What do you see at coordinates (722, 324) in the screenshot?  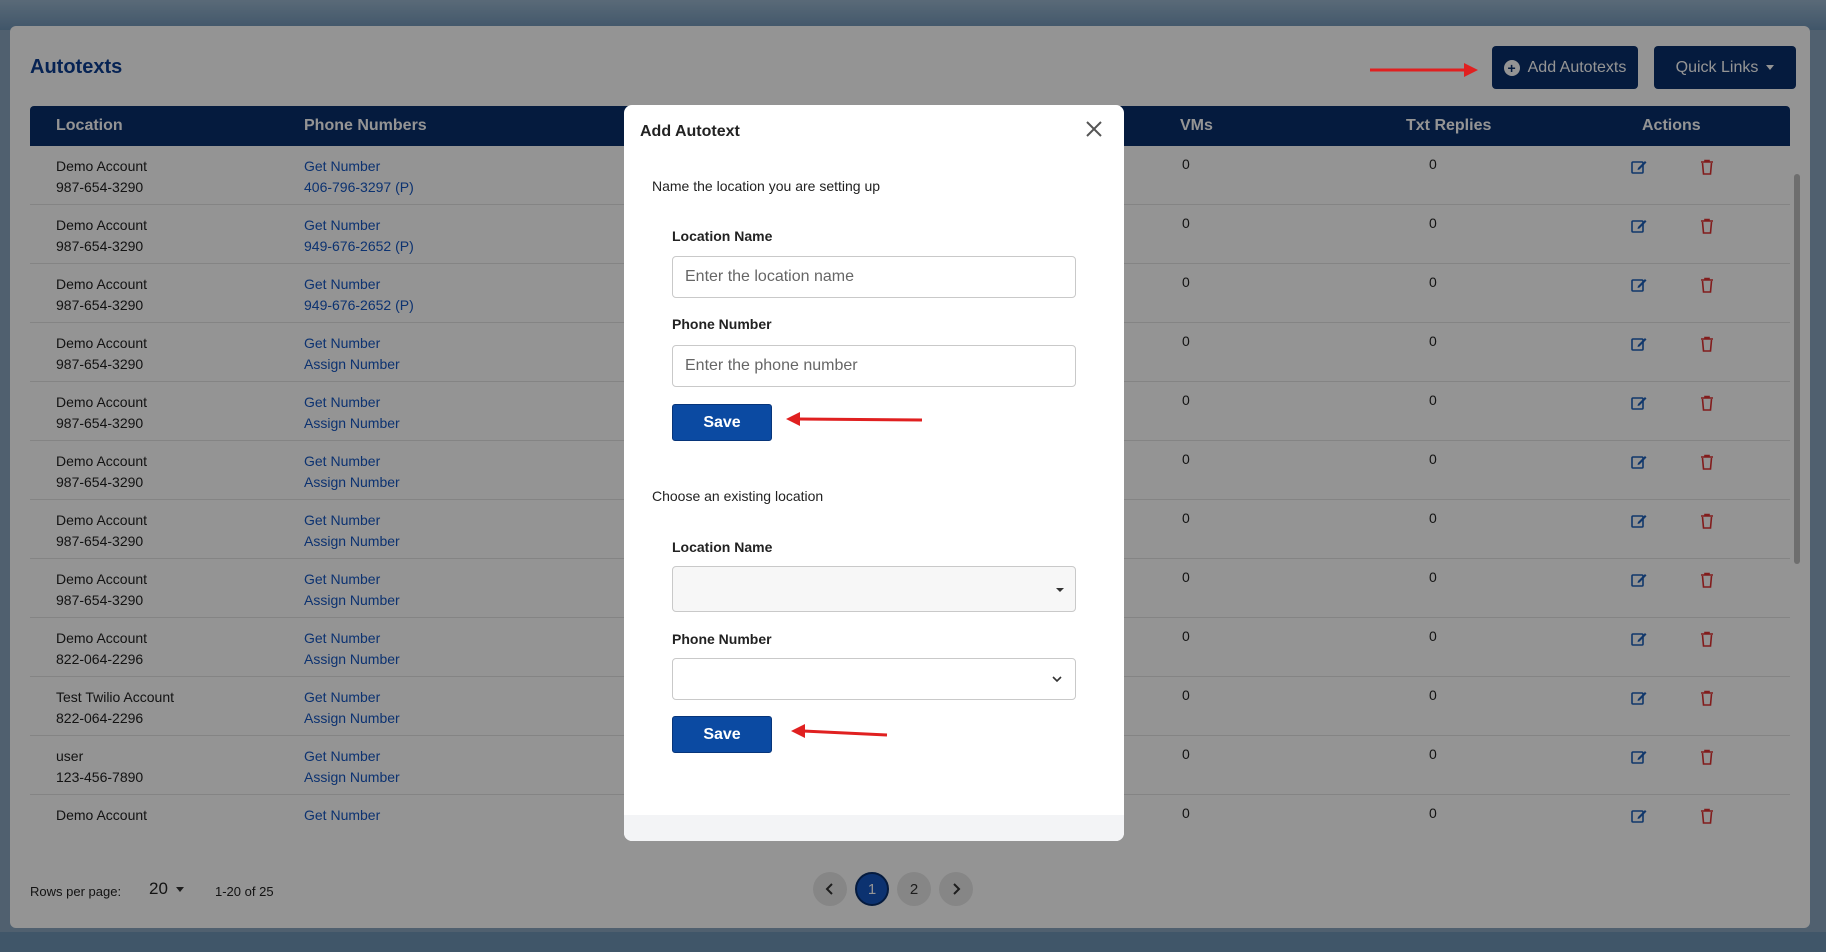 I see `phone-number-label: Phone Number` at bounding box center [722, 324].